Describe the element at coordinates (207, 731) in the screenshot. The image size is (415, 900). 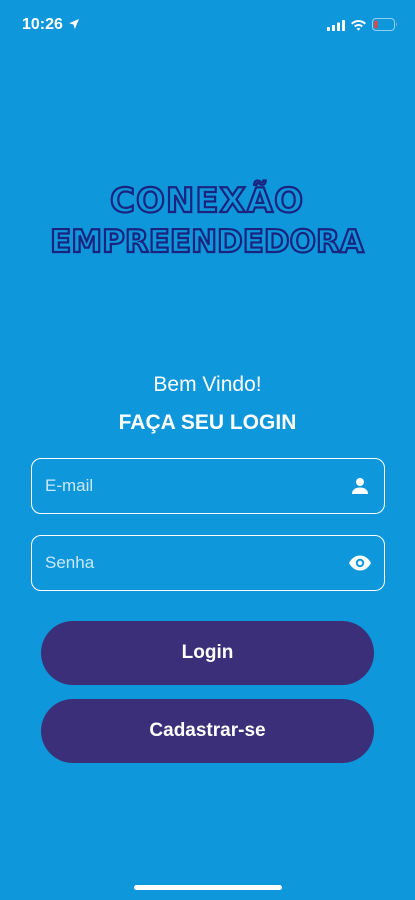
I see `register-button: Cadastrar-se` at that location.